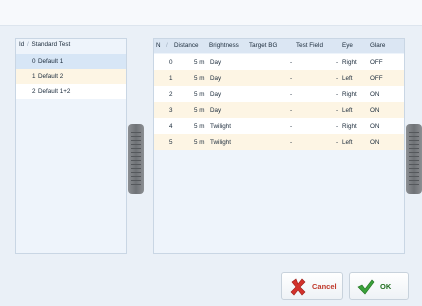  What do you see at coordinates (279, 110) in the screenshot?
I see `table-row: 35 m Day - - Left ON` at bounding box center [279, 110].